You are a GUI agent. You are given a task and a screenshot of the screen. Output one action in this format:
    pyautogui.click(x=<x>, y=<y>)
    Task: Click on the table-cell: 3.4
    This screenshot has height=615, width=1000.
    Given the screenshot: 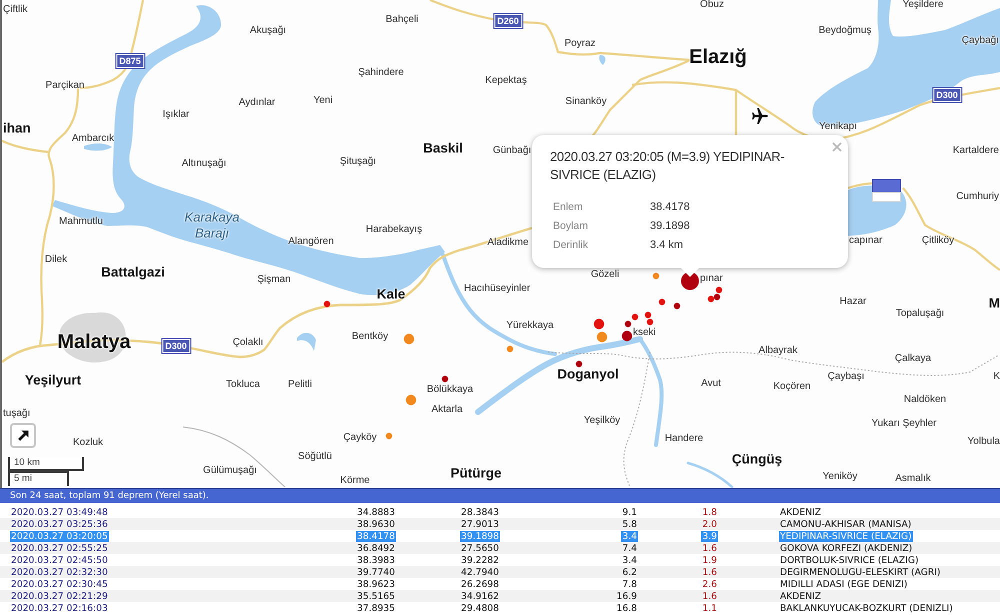 What is the action you would take?
    pyautogui.click(x=629, y=536)
    